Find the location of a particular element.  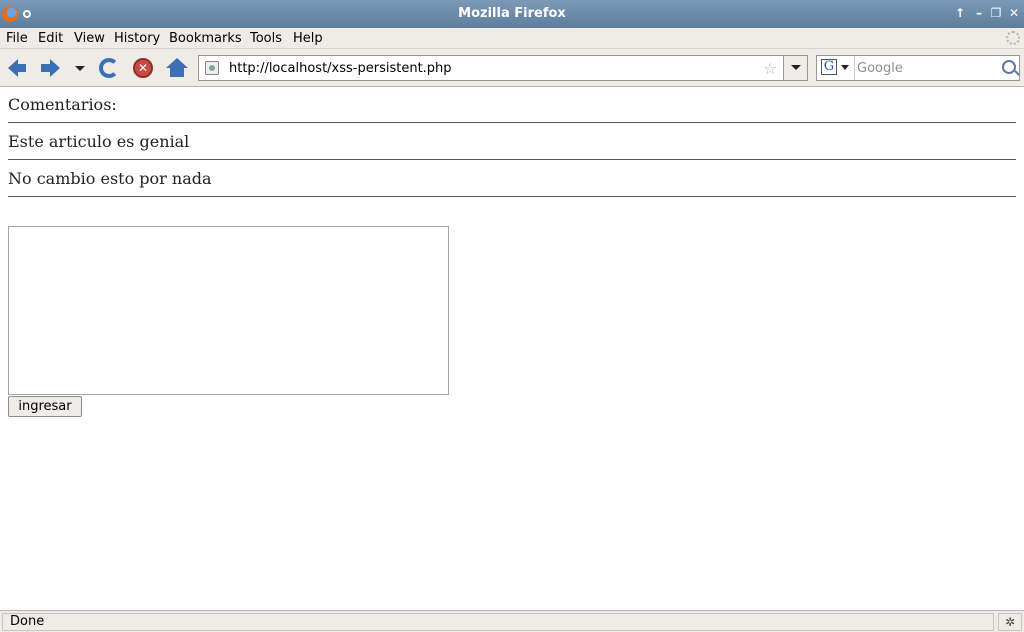

status-bar: Done ✲ is located at coordinates (512, 621).